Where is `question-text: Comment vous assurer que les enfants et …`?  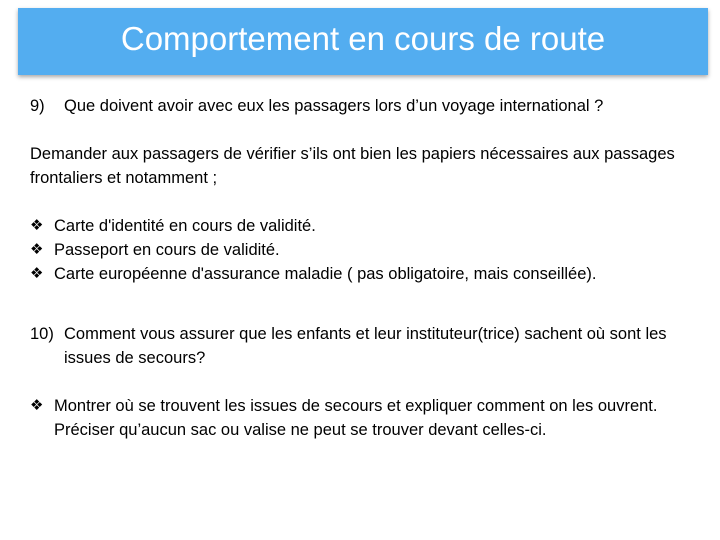
question-text: Comment vous assurer que les enfants et … is located at coordinates (365, 346).